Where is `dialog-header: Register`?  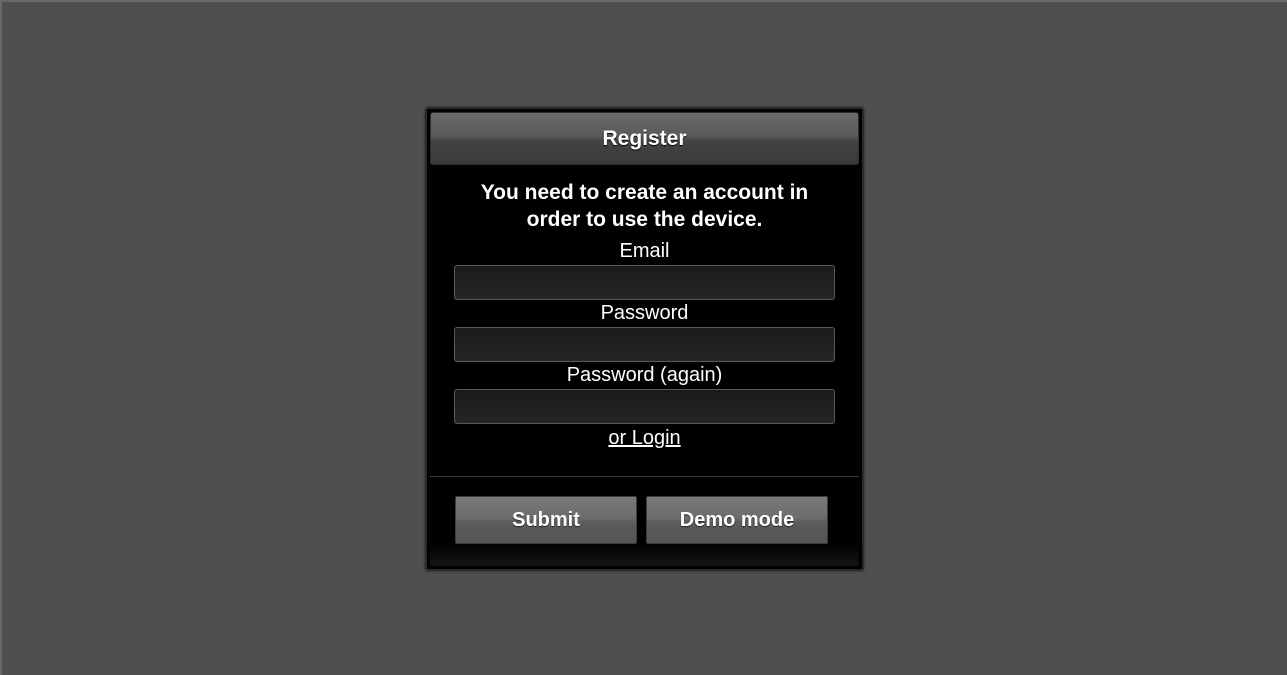
dialog-header: Register is located at coordinates (644, 138).